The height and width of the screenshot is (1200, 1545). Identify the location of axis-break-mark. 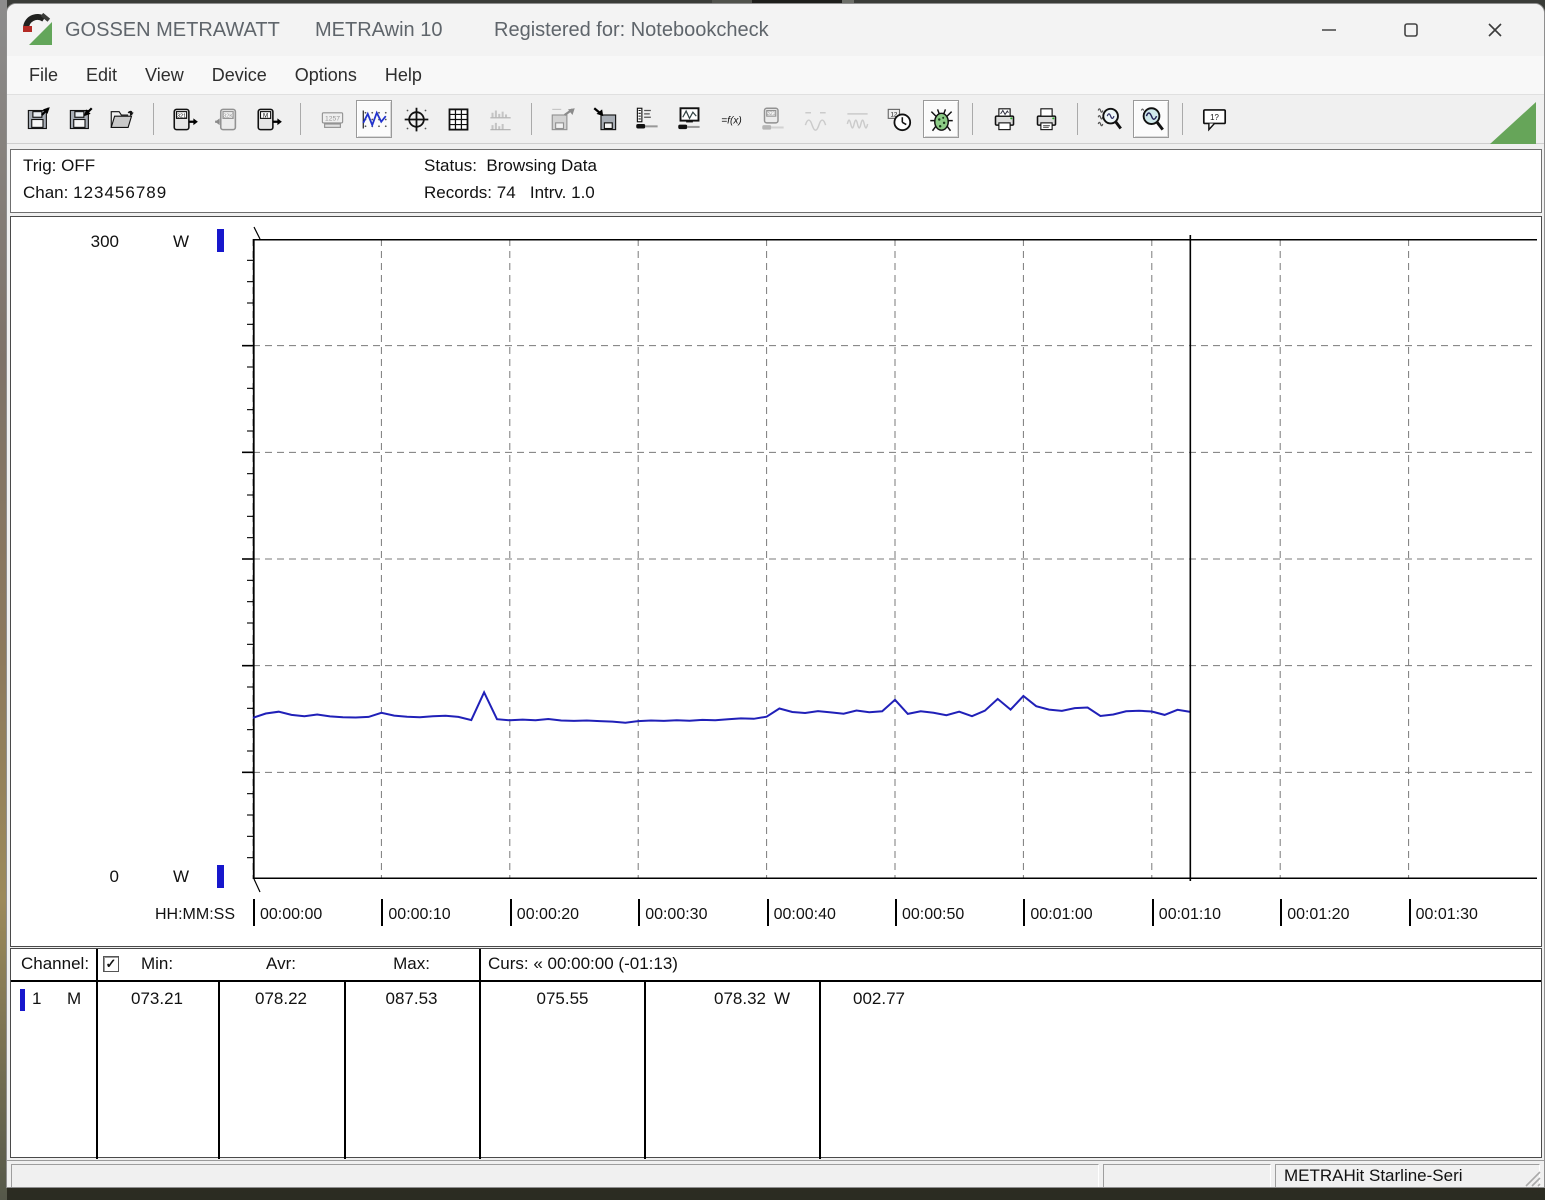
(257, 885).